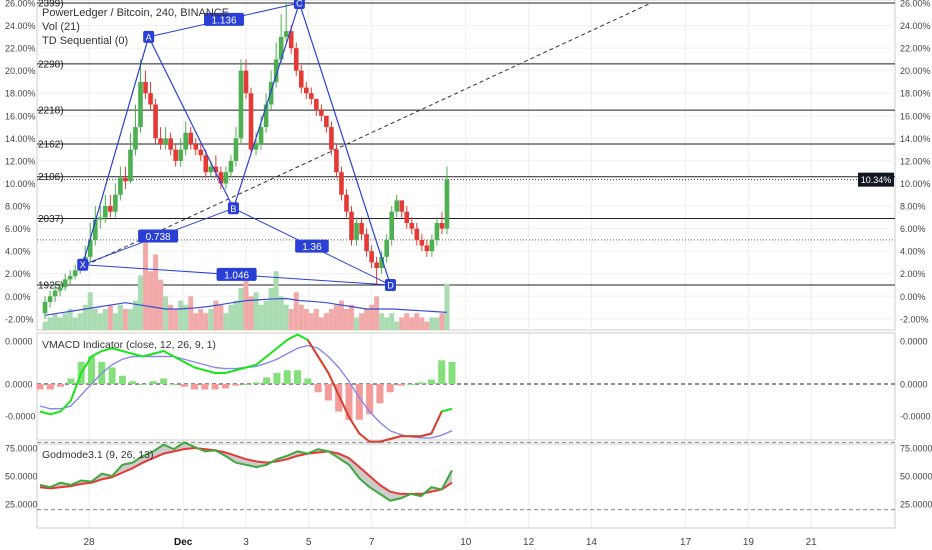  I want to click on left-tick-label: 10.00%, so click(20, 184).